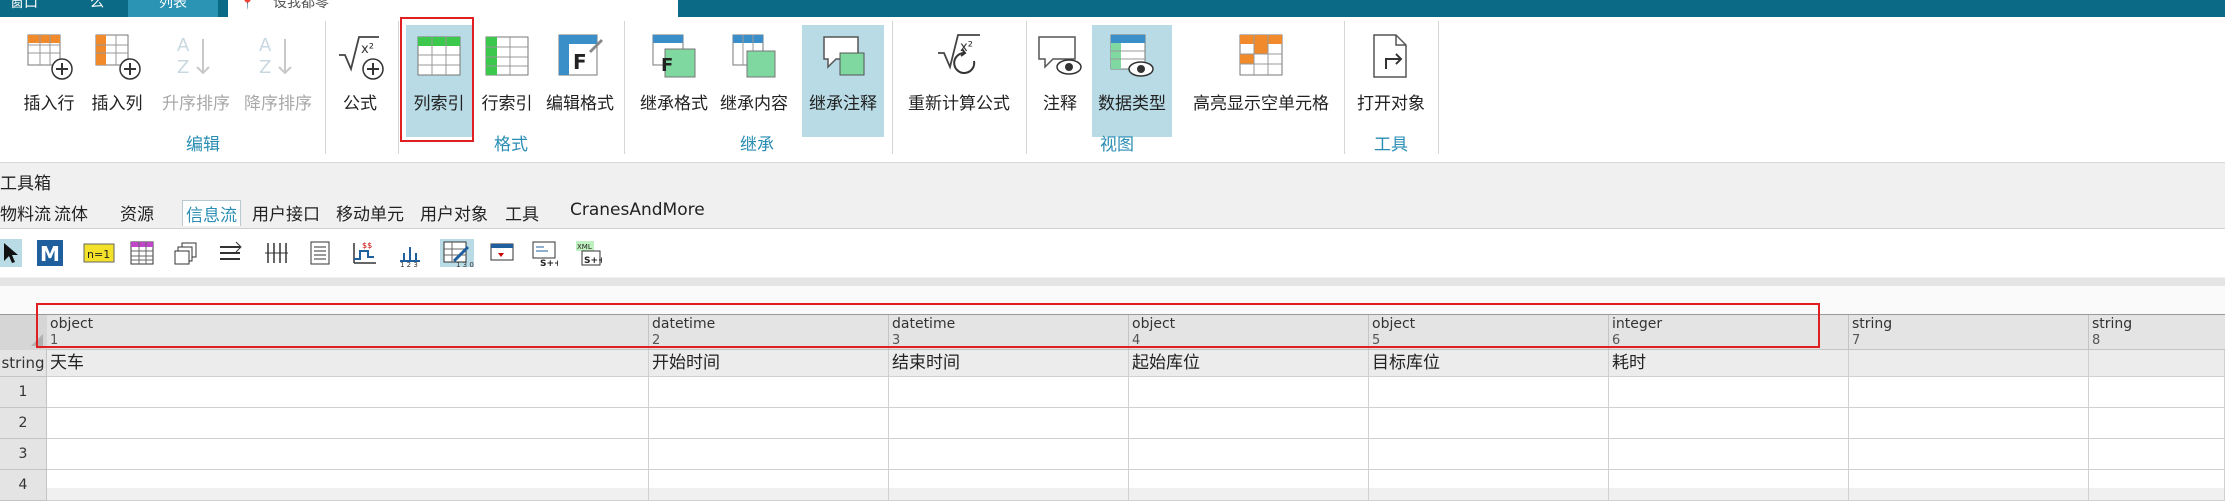  I want to click on variable-tool: n=1, so click(99, 253).